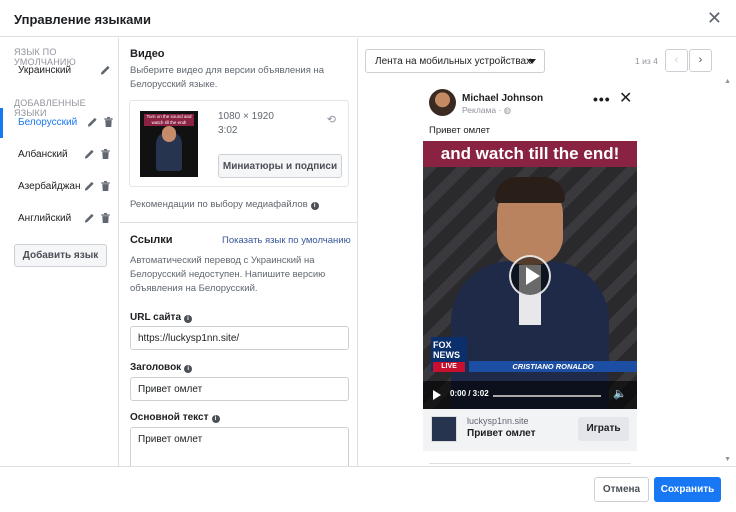 The image size is (736, 512). I want to click on sponsored-text: Реклама, so click(479, 110).